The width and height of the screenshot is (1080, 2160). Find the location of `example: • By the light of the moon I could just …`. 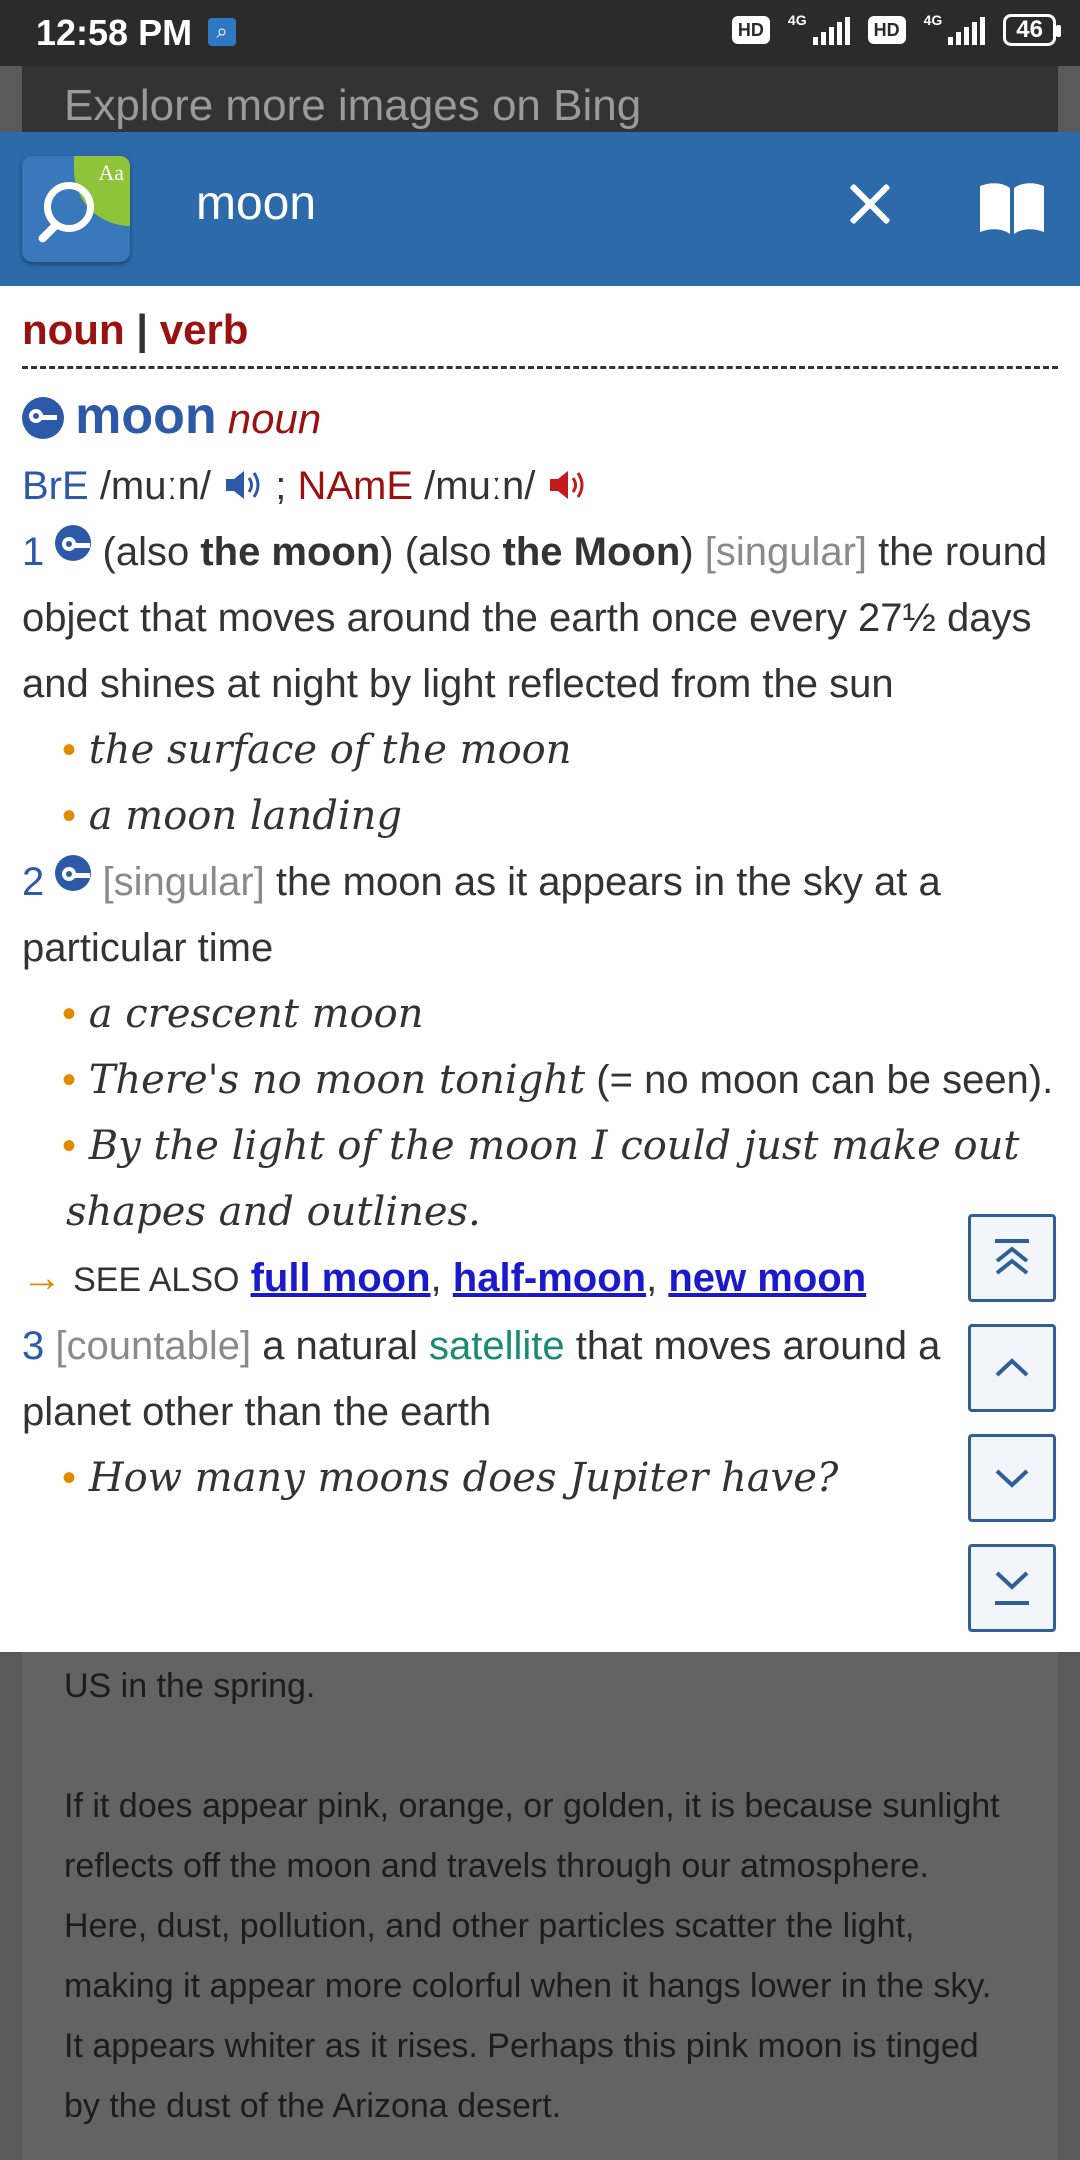

example: • By the light of the moon I could just … is located at coordinates (541, 1179).